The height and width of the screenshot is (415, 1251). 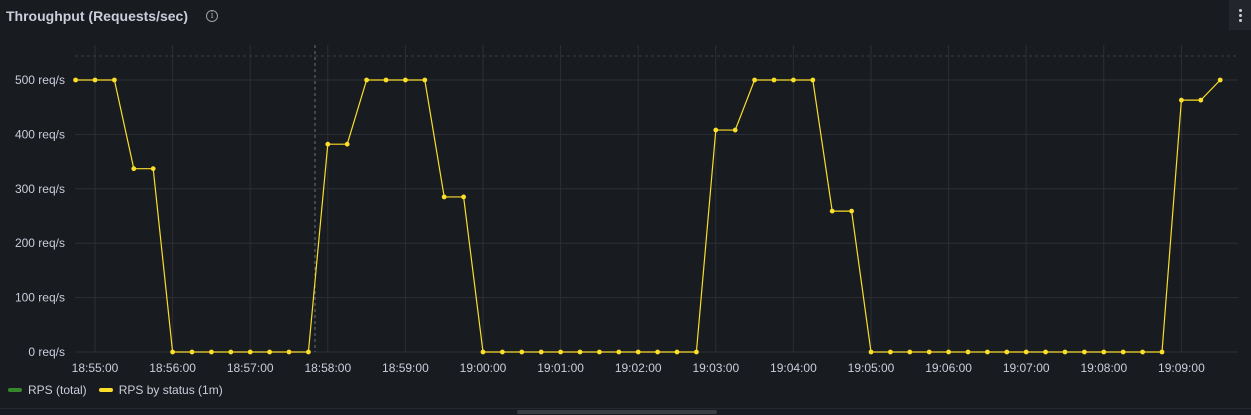 I want to click on y-tick-label: 300 req/s, so click(x=40, y=189).